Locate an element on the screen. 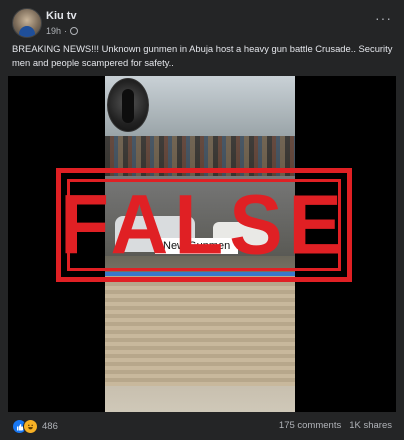  post-meta: 19h · is located at coordinates (62, 31).